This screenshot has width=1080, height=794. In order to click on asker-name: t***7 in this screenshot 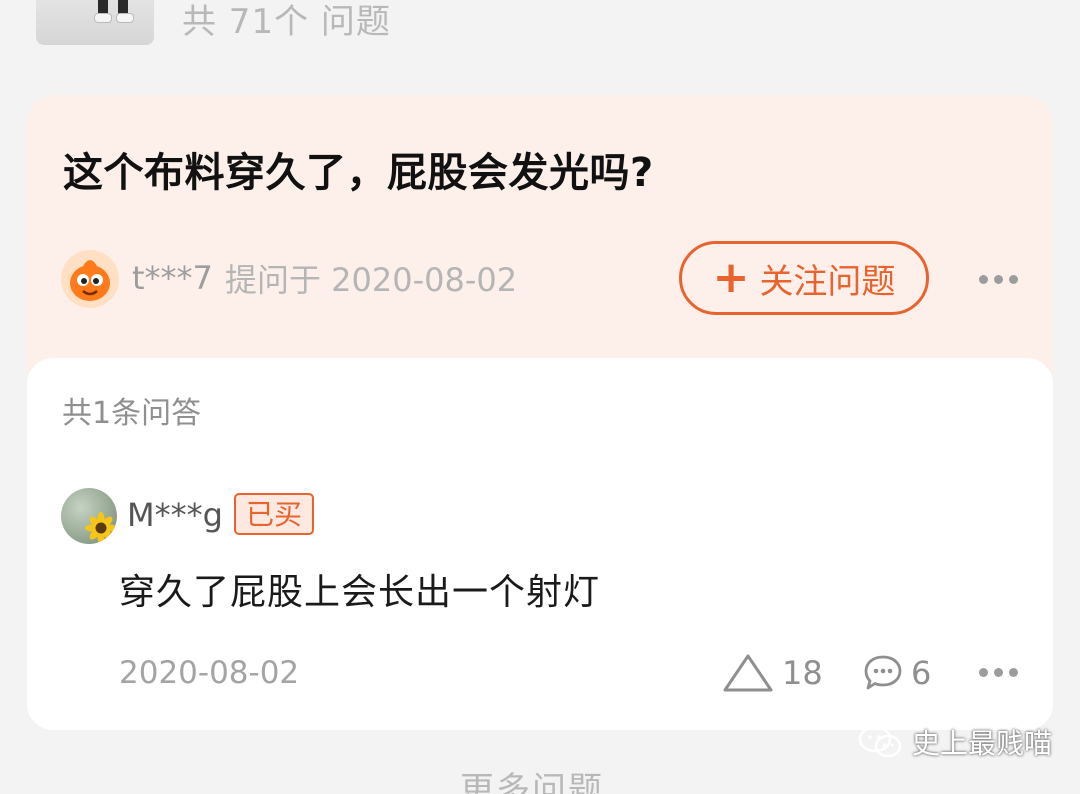, I will do `click(172, 278)`.